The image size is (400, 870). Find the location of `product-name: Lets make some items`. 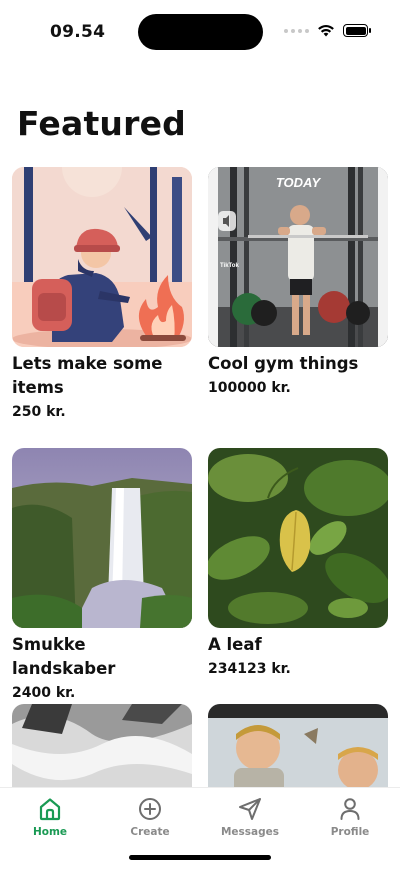

product-name: Lets make some items is located at coordinates (102, 376).